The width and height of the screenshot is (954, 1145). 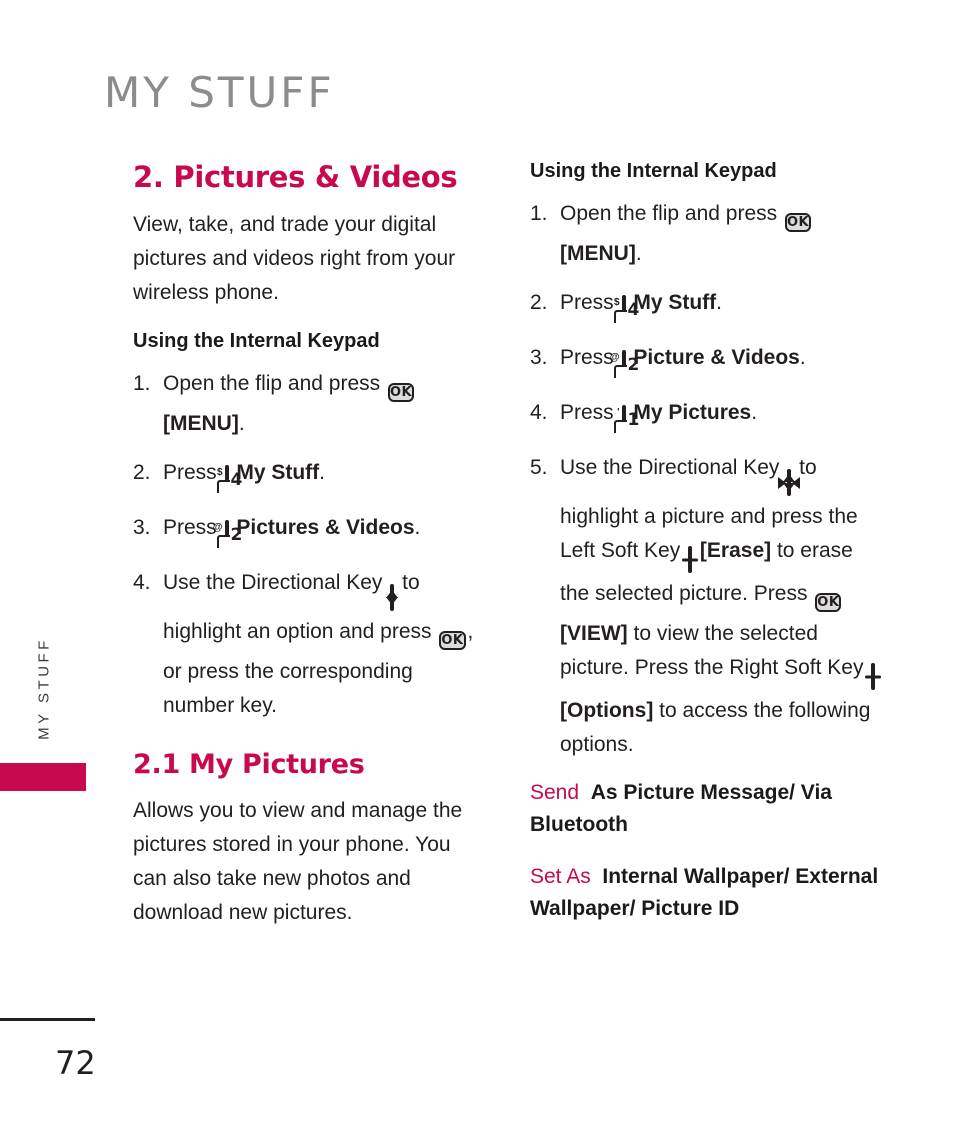 I want to click on list-item: 3. Press 2 @ Pictures & Videos., so click(x=308, y=531).